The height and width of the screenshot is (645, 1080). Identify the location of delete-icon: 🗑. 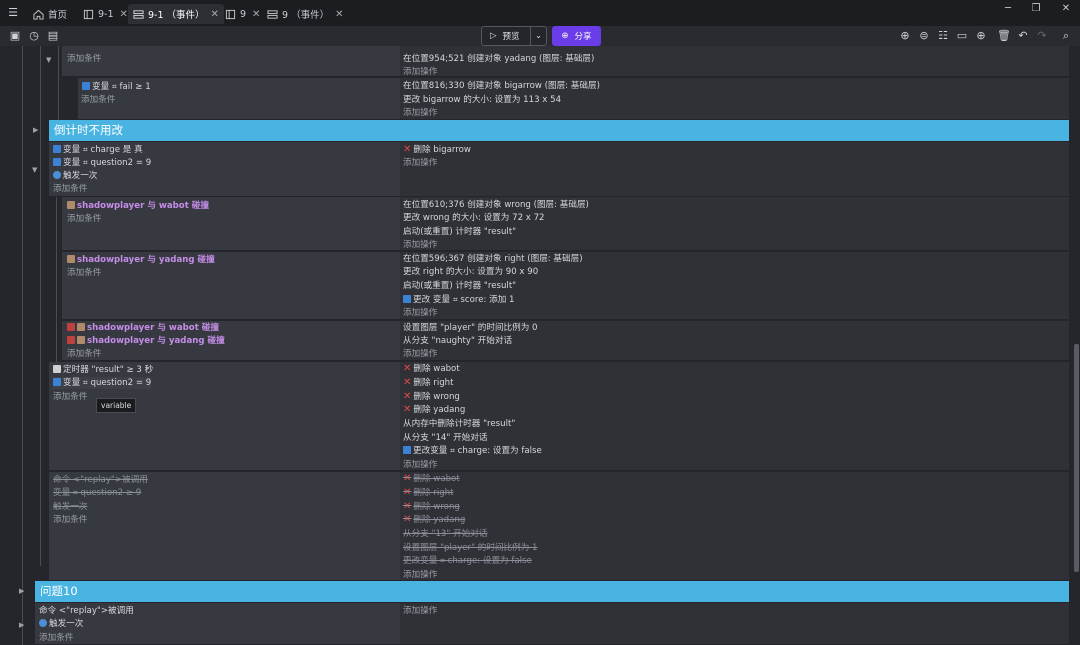
(1004, 36).